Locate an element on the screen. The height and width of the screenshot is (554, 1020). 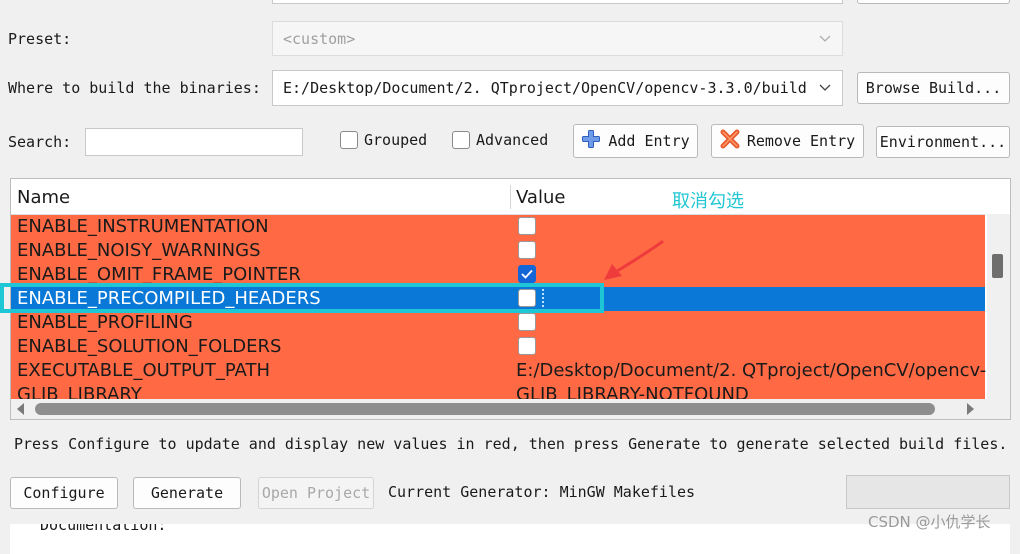
row-value: GLIB_LIBRARY-NOTFOUND is located at coordinates (632, 391).